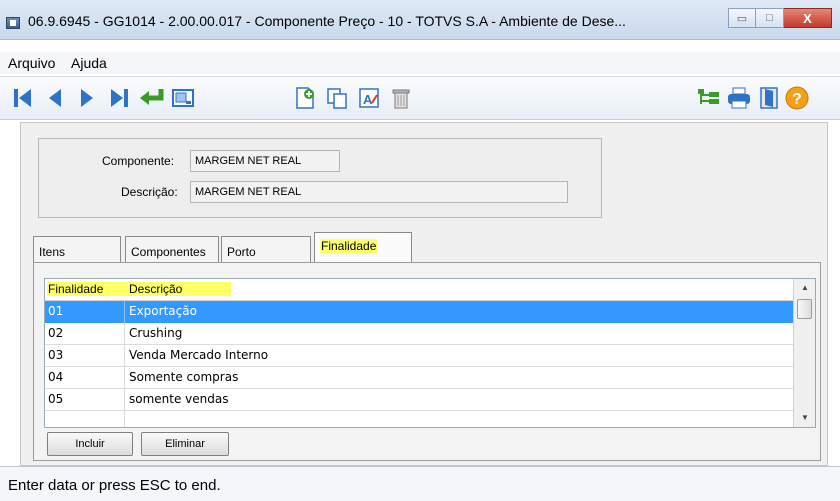  Describe the element at coordinates (31, 63) in the screenshot. I see `menu-arquivo: Arquivo` at that location.